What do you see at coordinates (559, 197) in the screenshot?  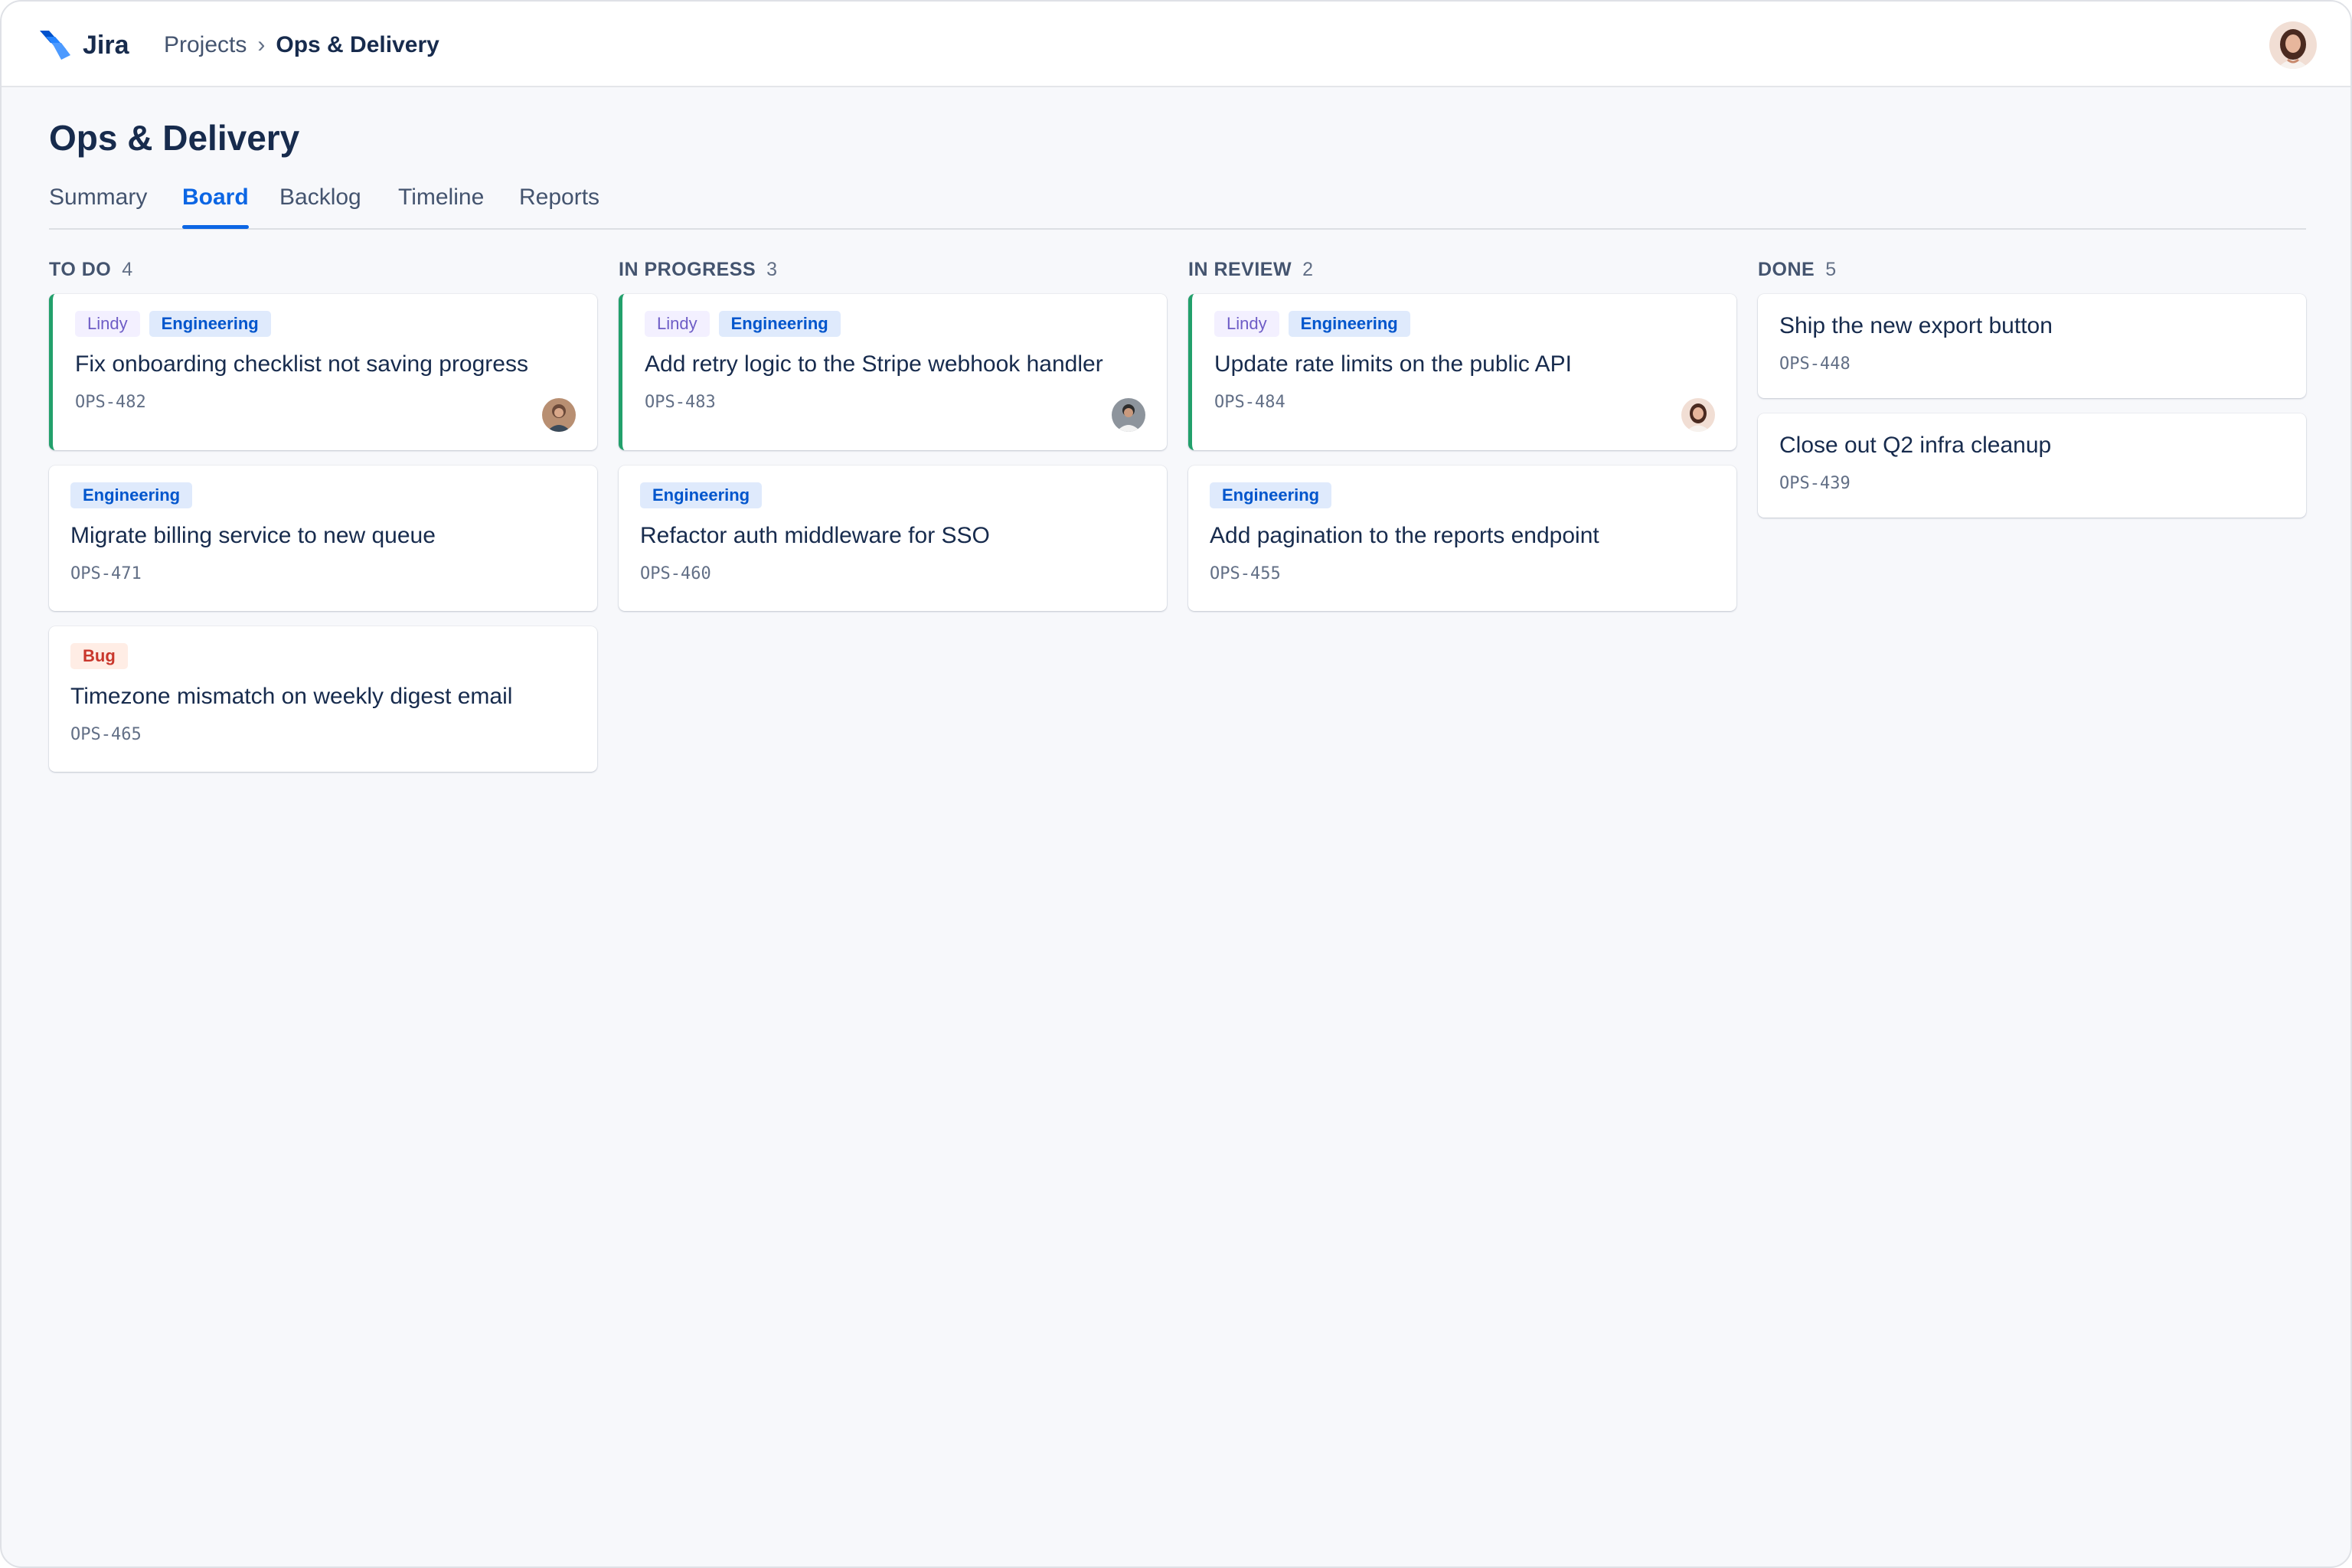 I see `tab-reports: Reports` at bounding box center [559, 197].